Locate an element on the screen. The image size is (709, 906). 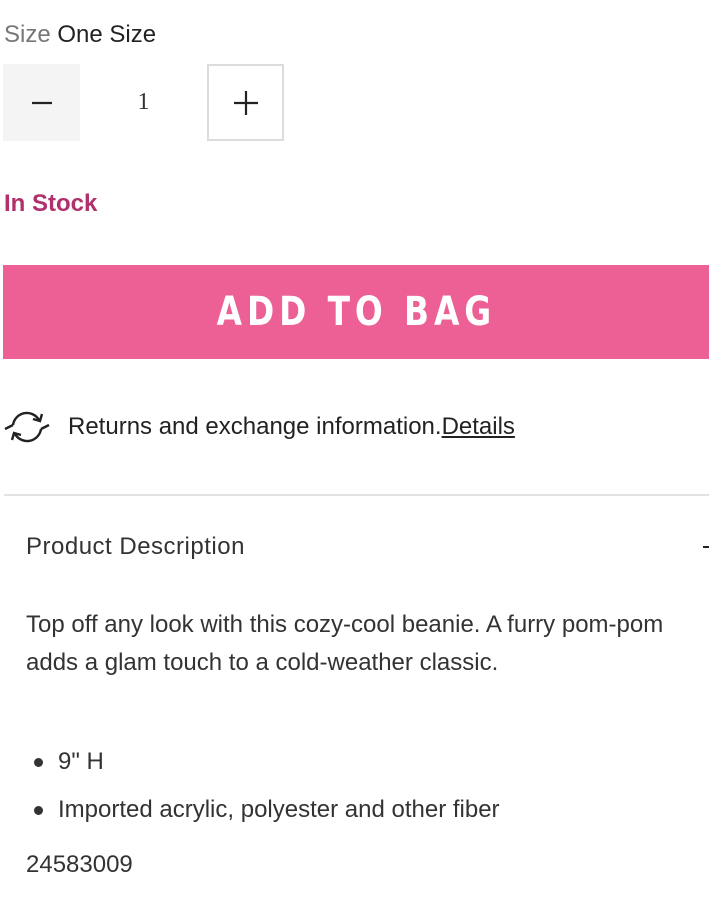
size-label: Size is located at coordinates (27, 34).